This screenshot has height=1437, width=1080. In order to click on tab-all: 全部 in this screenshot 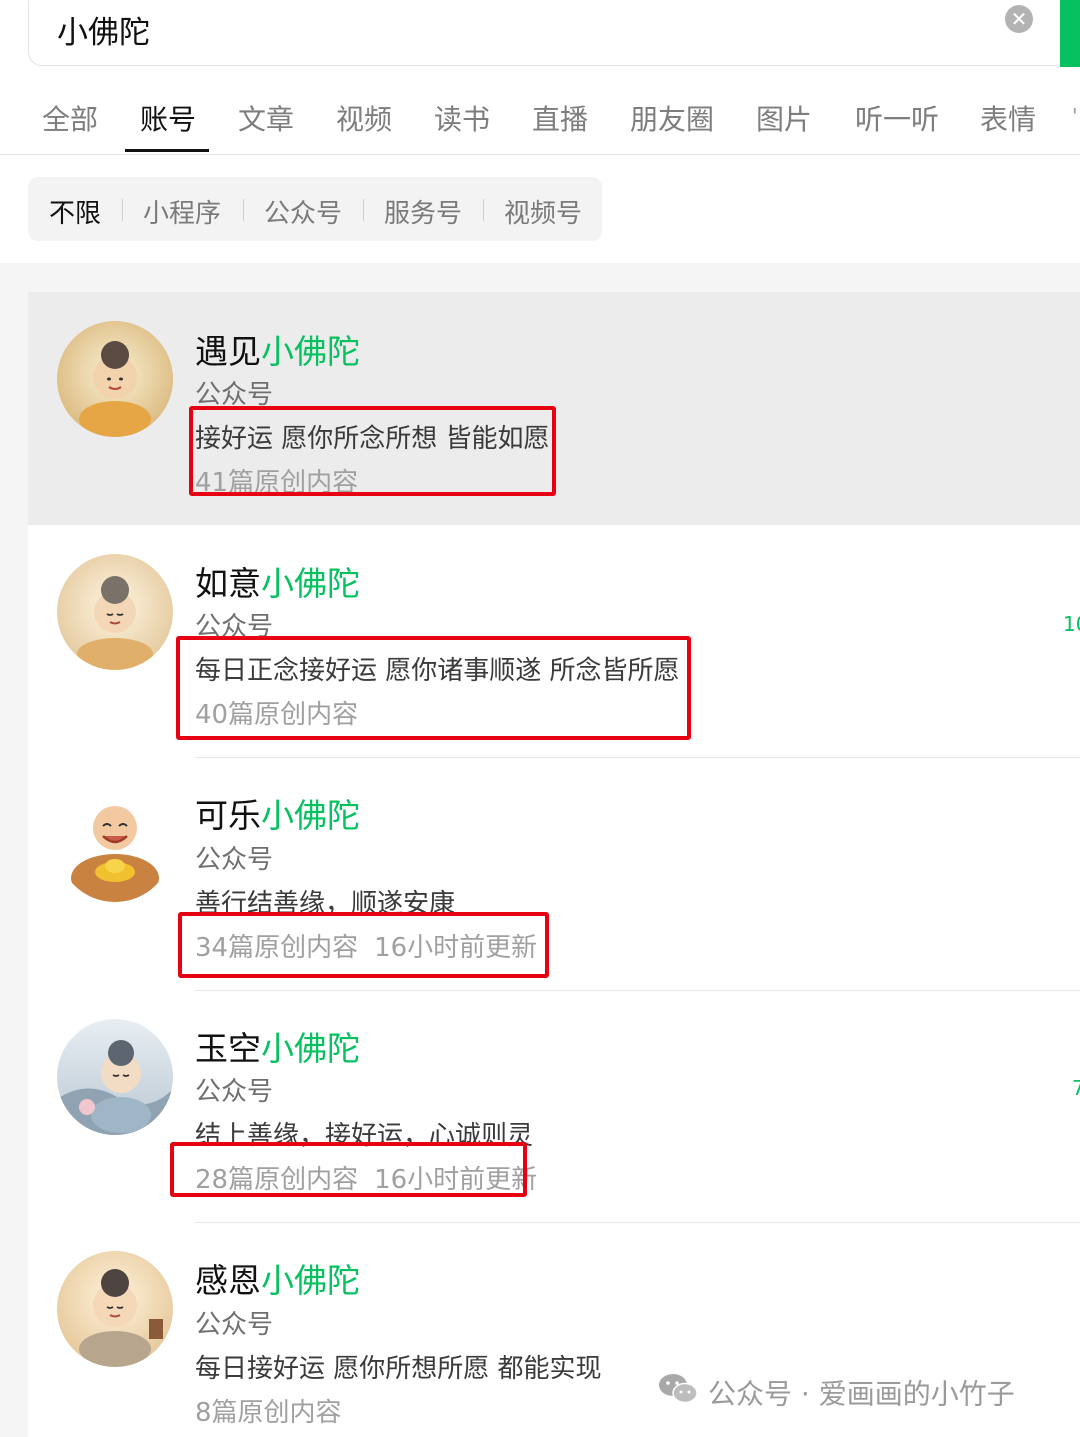, I will do `click(70, 118)`.